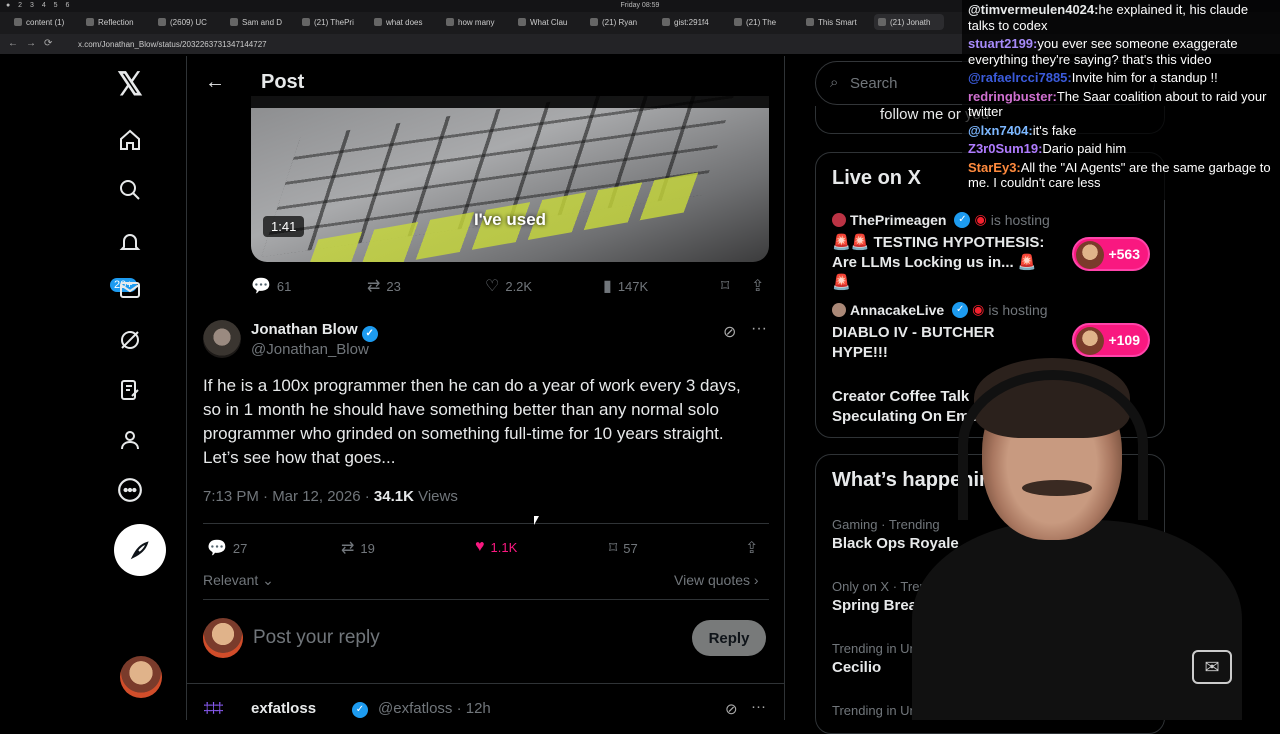 The image size is (1280, 734). I want to click on bookmark-button: ⌑ 57, so click(623, 548).